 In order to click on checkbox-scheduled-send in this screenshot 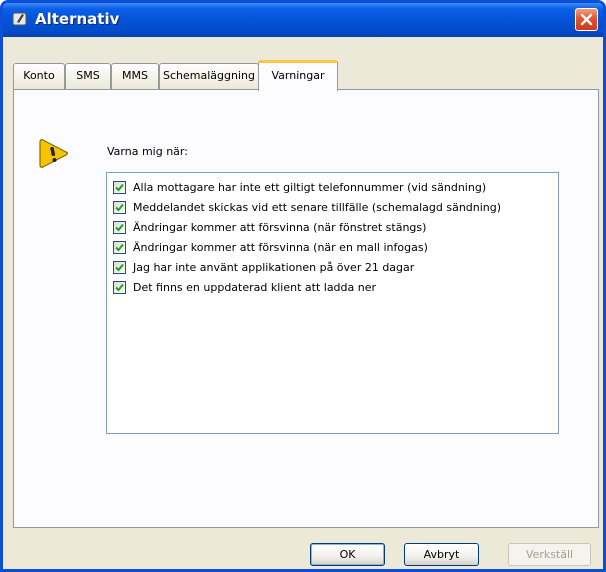, I will do `click(119, 207)`.